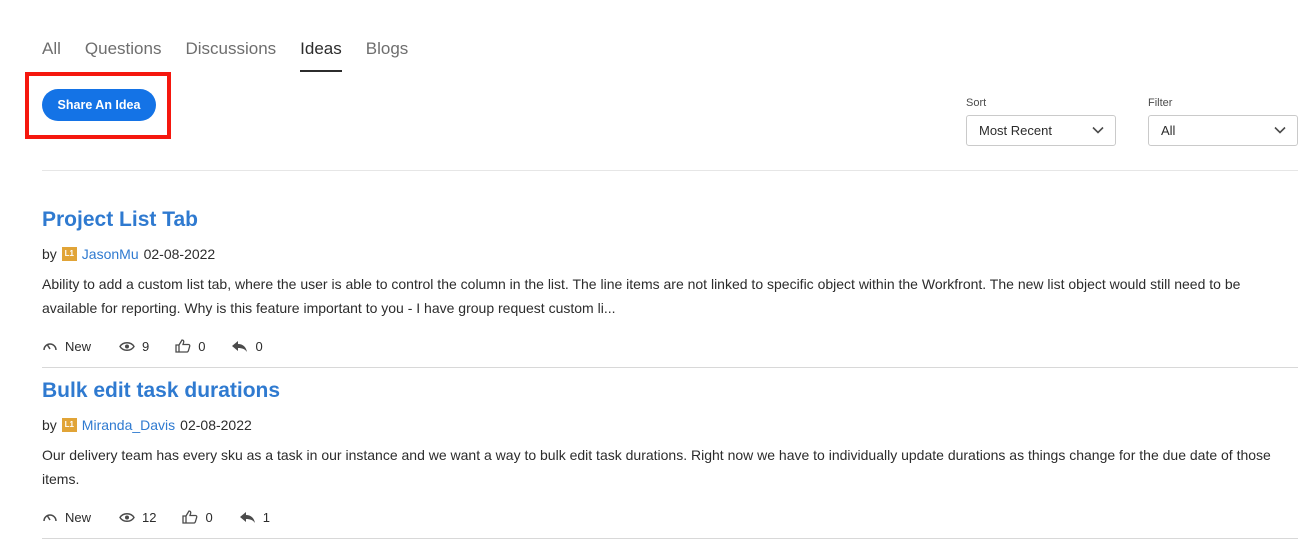 Image resolution: width=1314 pixels, height=549 pixels. Describe the element at coordinates (165, 517) in the screenshot. I see `post-stats: New 12 0 1` at that location.